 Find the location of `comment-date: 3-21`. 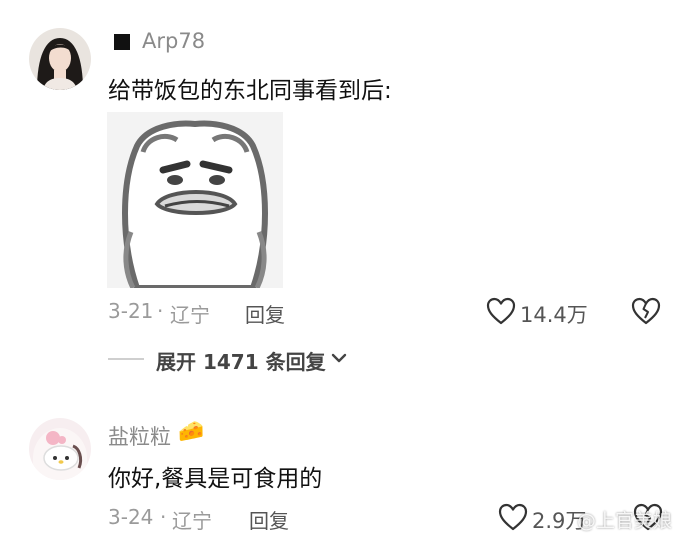

comment-date: 3-21 is located at coordinates (131, 311).